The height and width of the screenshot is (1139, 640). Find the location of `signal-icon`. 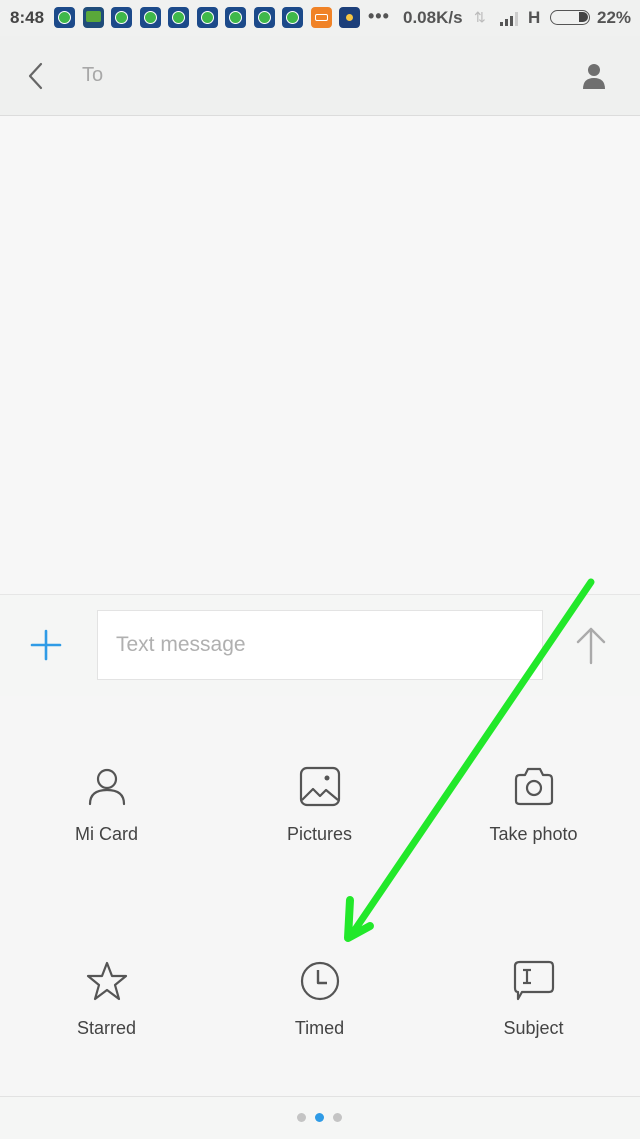

signal-icon is located at coordinates (511, 18).